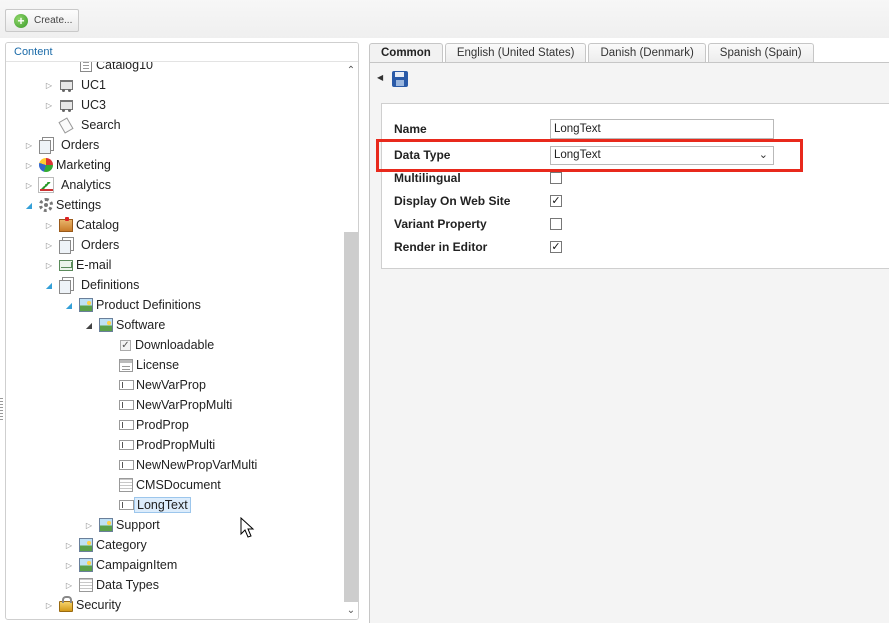 The height and width of the screenshot is (623, 889). I want to click on tree-scrollbar: ⌃ ⌄, so click(350, 340).